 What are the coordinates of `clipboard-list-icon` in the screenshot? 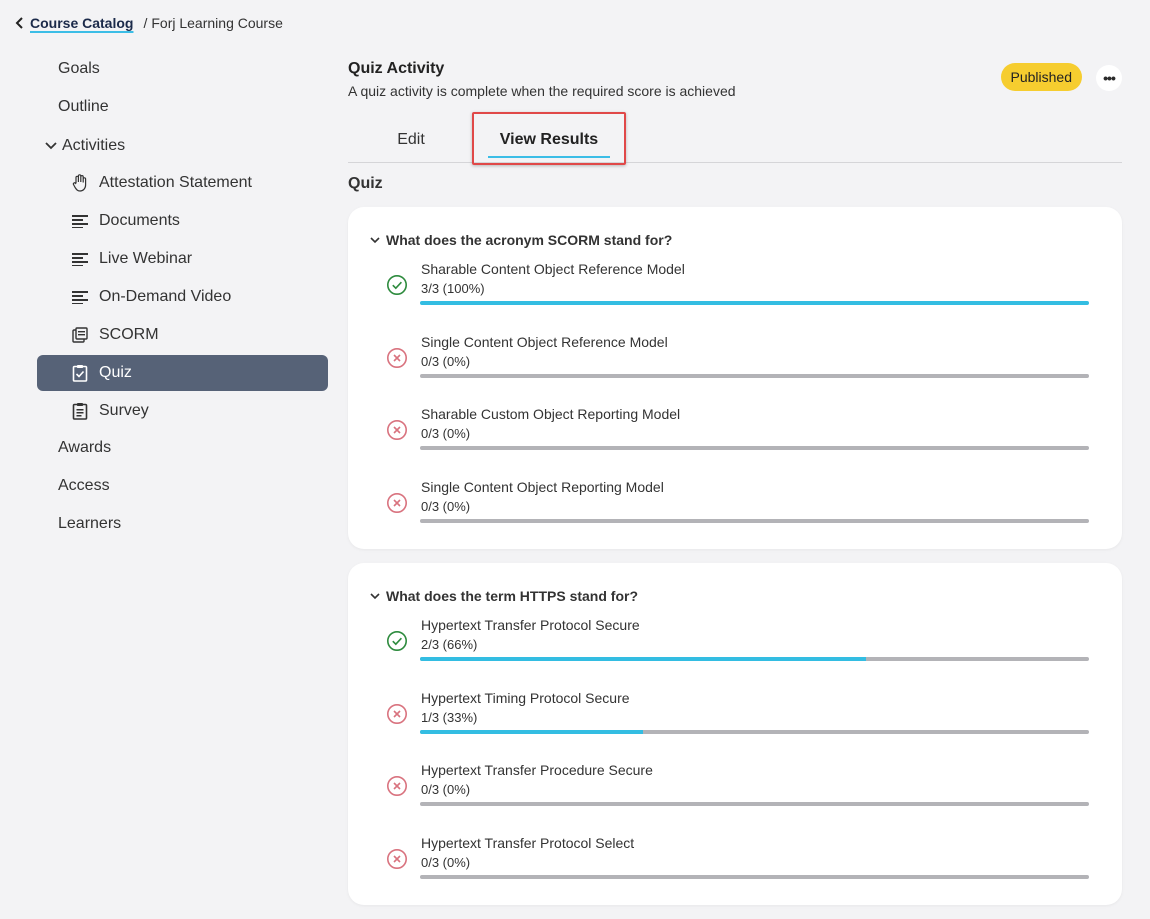 It's located at (80, 411).